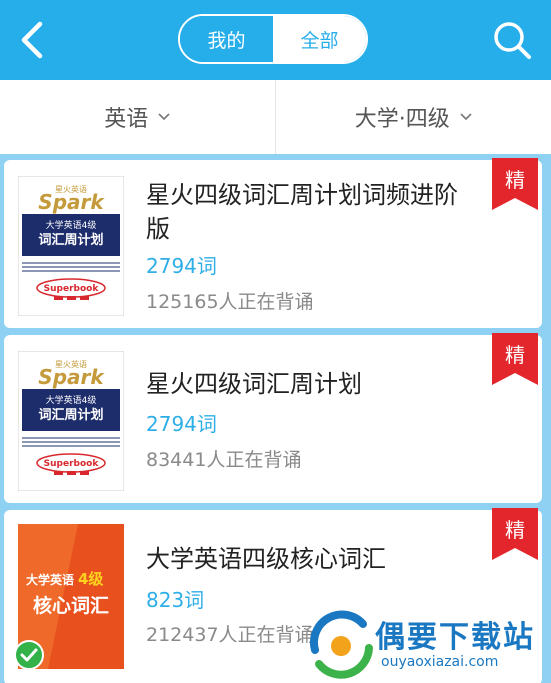 The height and width of the screenshot is (683, 551). Describe the element at coordinates (126, 119) in the screenshot. I see `language-filter-label: 英语` at that location.